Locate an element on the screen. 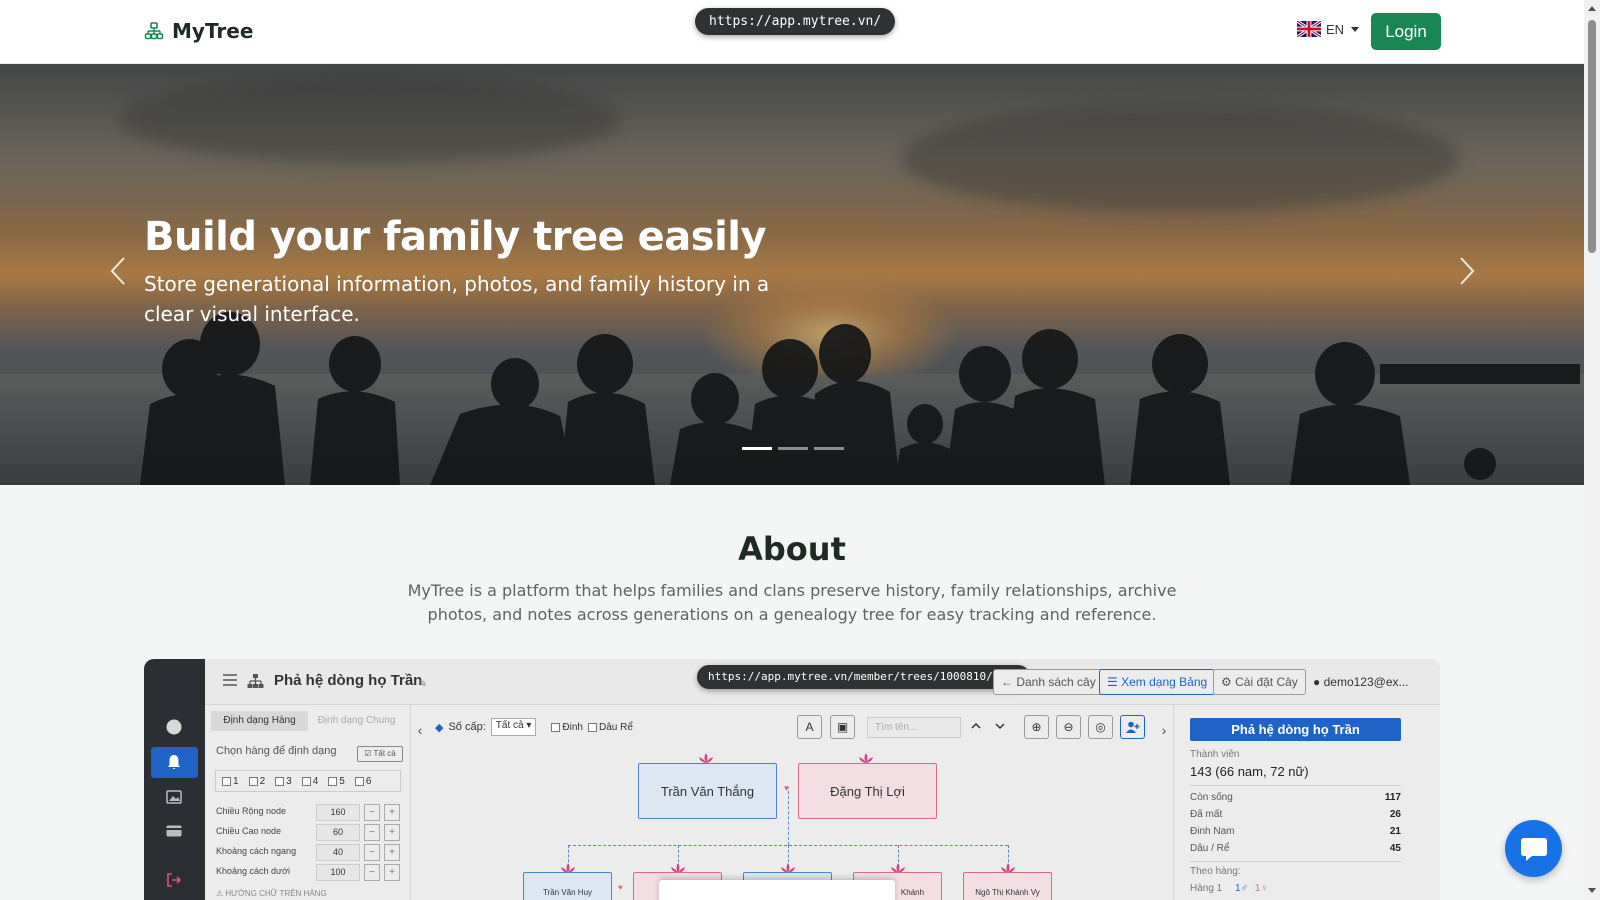 This screenshot has width=1600, height=900. row-checkbox-4: 4 is located at coordinates (310, 781).